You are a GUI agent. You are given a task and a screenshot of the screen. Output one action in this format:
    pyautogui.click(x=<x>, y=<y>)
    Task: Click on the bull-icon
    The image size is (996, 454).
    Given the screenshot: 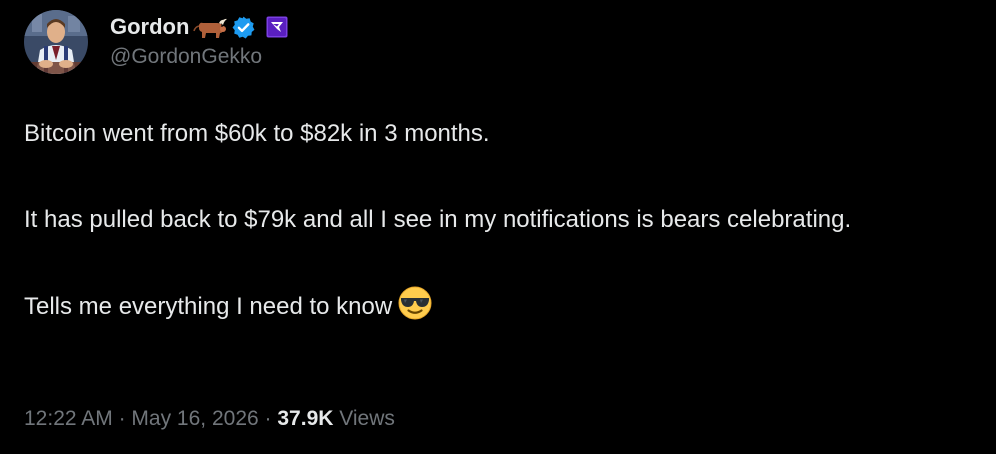 What is the action you would take?
    pyautogui.click(x=210, y=27)
    